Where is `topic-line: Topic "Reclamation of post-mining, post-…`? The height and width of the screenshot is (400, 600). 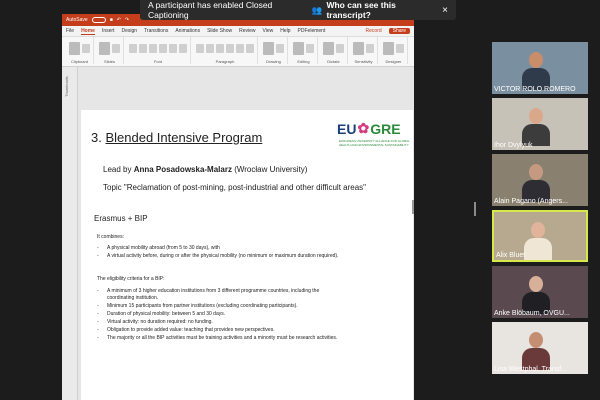
topic-line: Topic "Reclamation of post-mining, post-… is located at coordinates (234, 187).